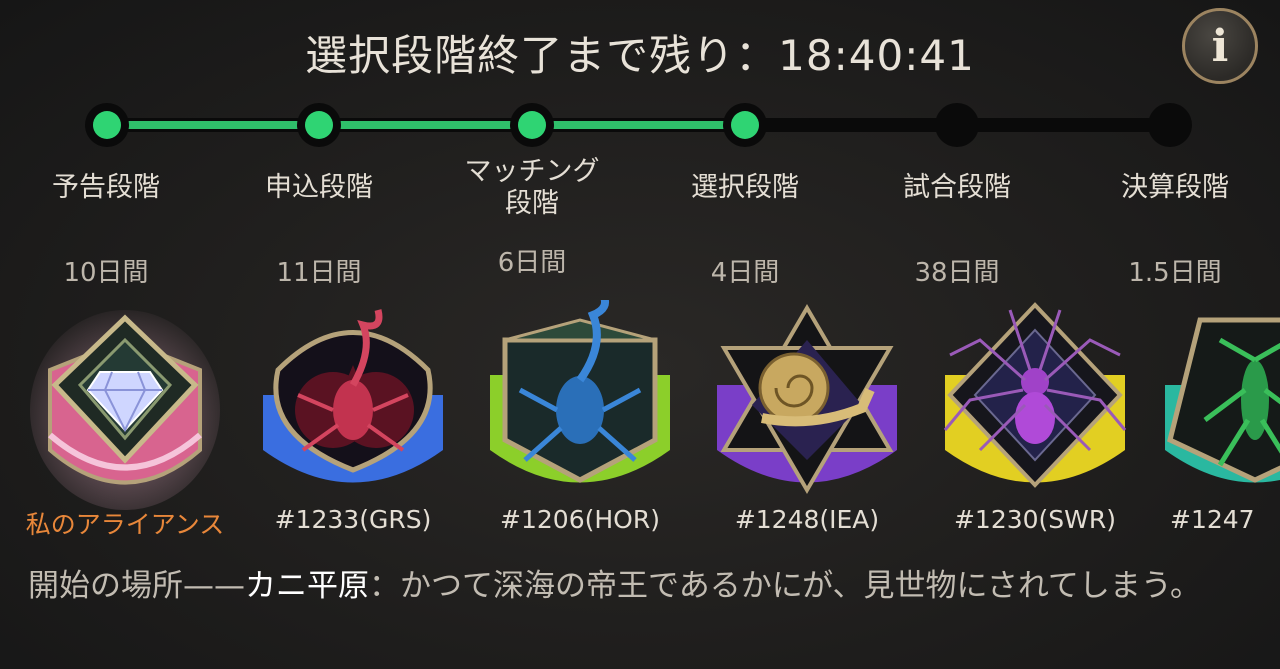  I want to click on description-prefix: 開始の場所——, so click(136, 586).